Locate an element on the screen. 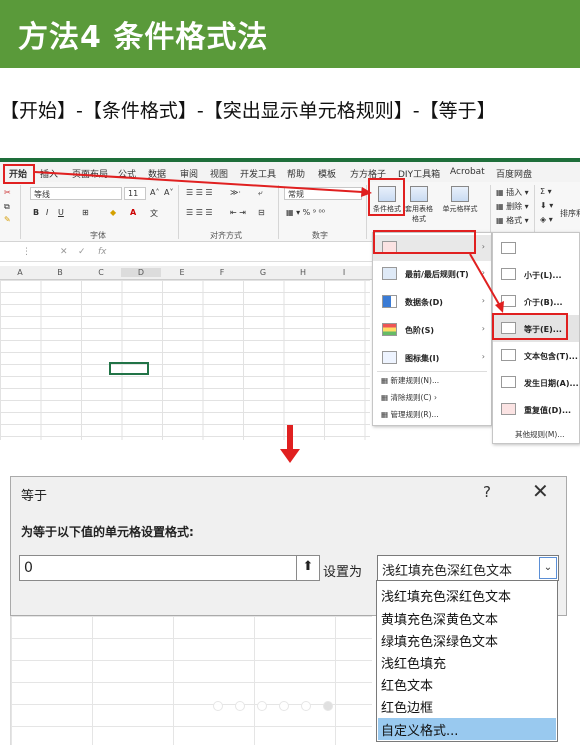  close-button: ✕ is located at coordinates (540, 491).